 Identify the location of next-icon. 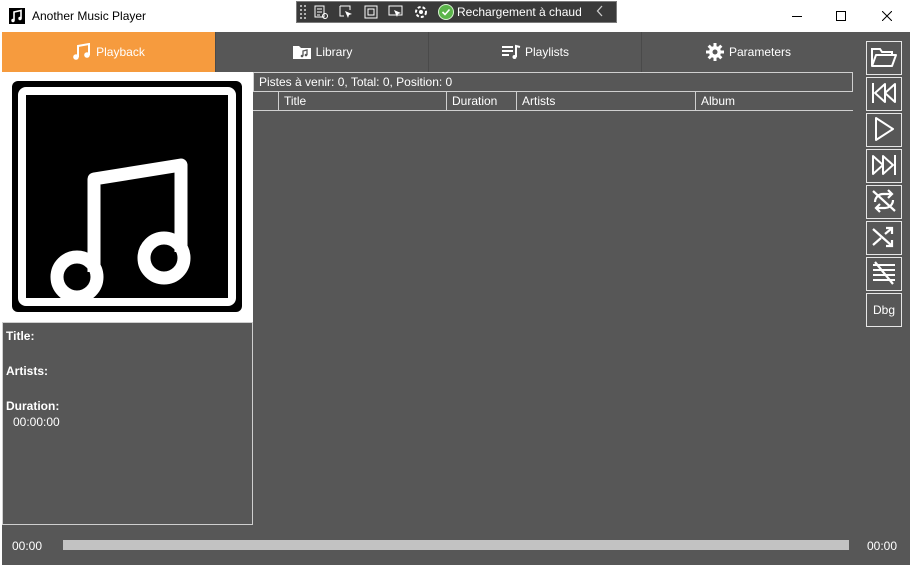
(884, 166).